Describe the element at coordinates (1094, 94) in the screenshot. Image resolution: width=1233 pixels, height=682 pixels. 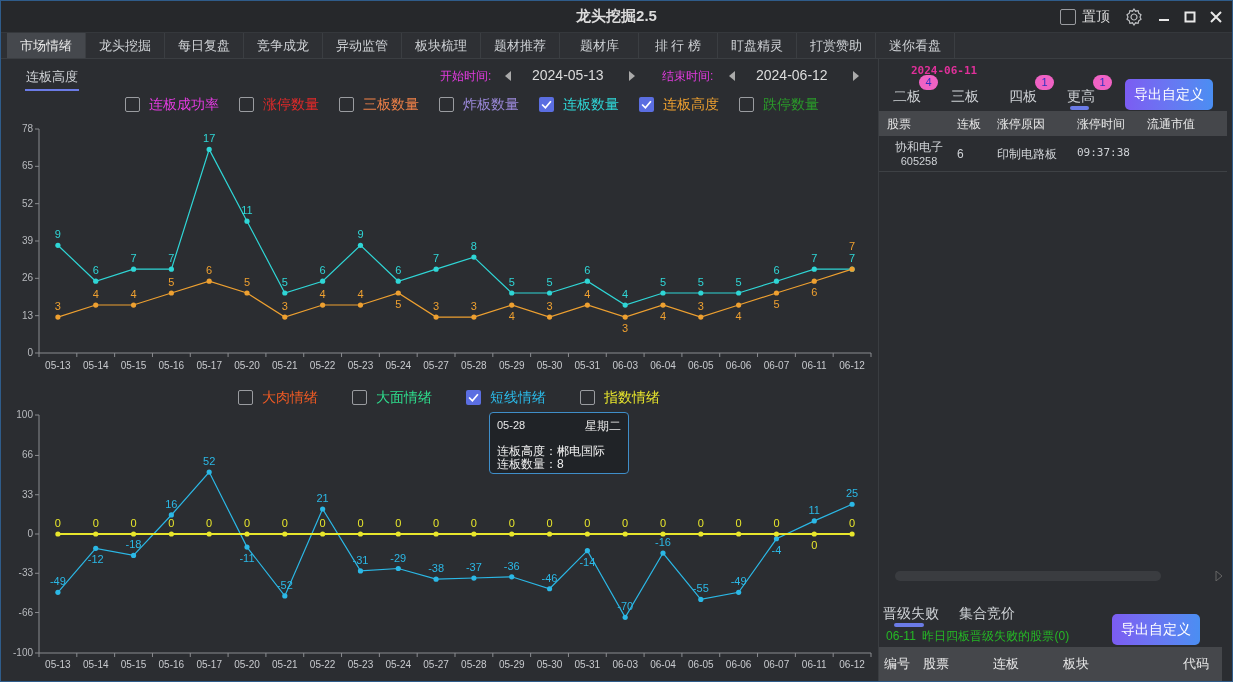
I see `board-tab: 更高 1` at that location.